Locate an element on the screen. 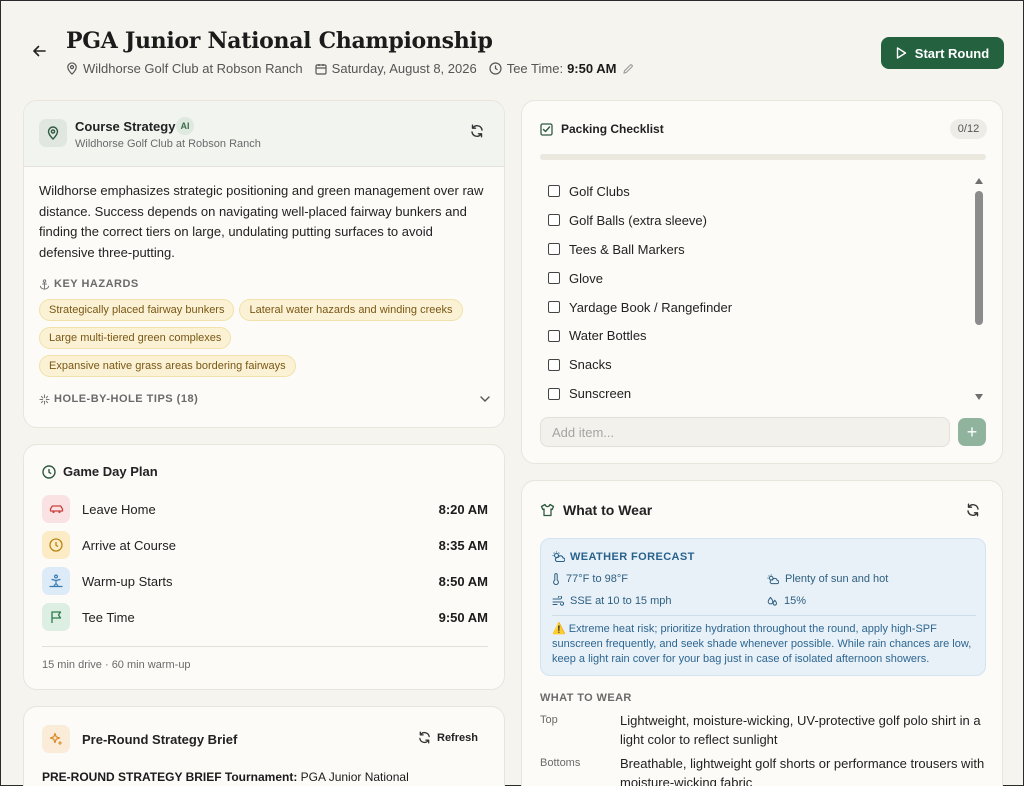  schedule-time: 9:50 AM is located at coordinates (463, 617).